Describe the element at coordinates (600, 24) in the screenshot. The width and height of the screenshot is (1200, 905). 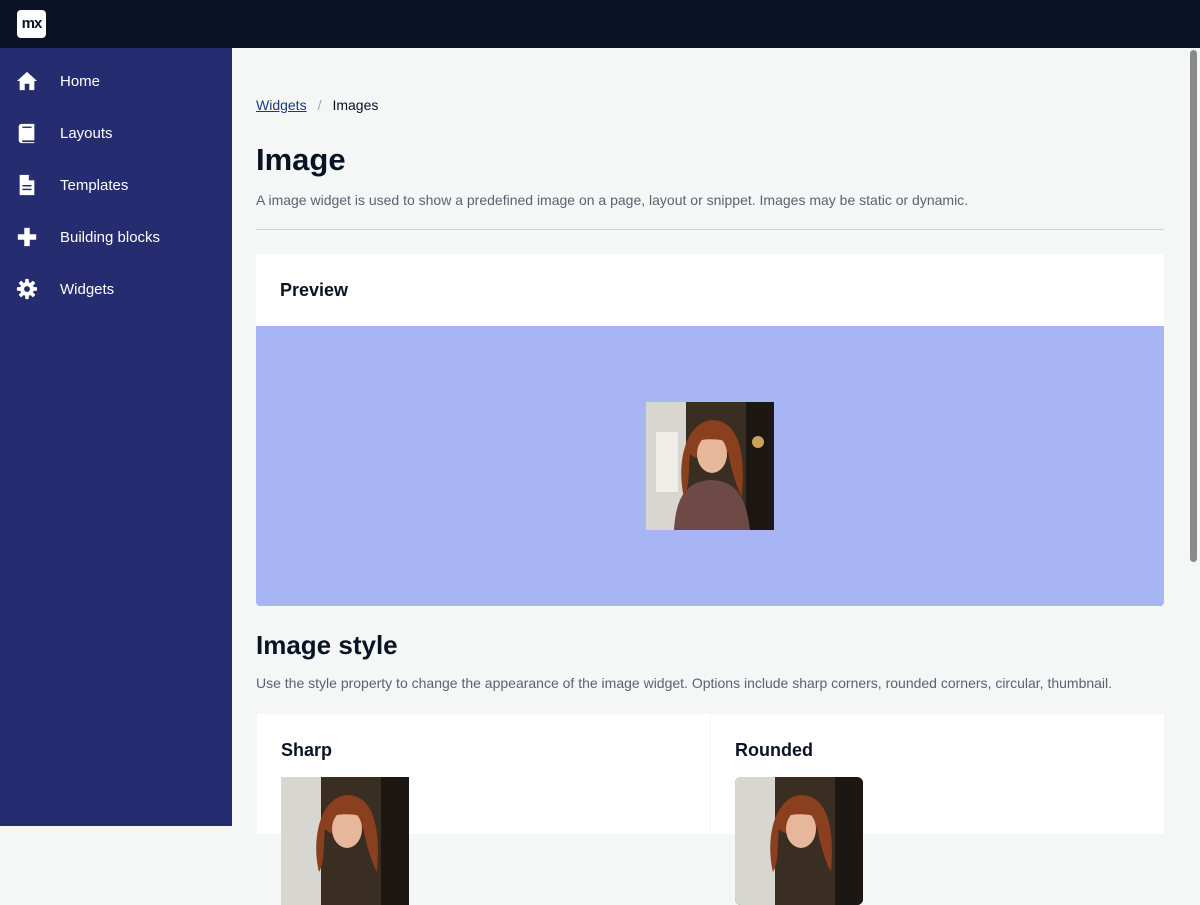
I see `top-bar: mx` at that location.